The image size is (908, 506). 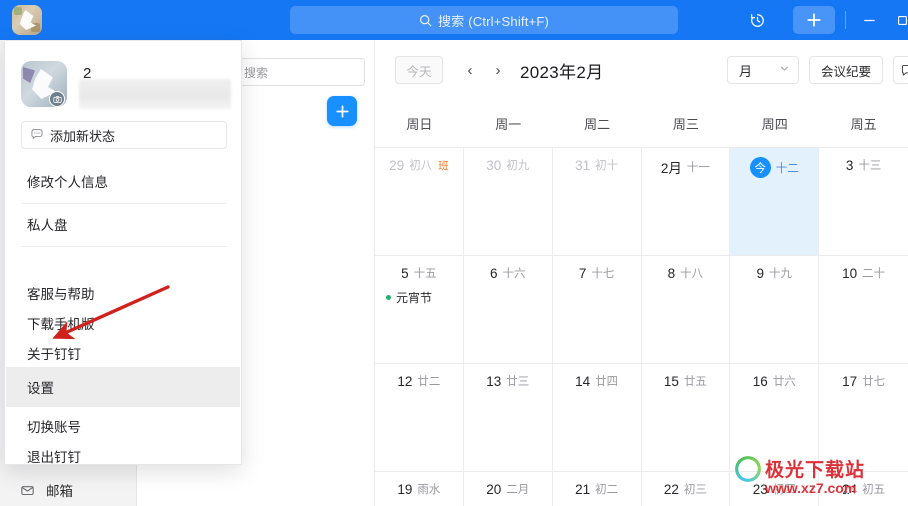 I want to click on history-clock-icon, so click(x=757, y=20).